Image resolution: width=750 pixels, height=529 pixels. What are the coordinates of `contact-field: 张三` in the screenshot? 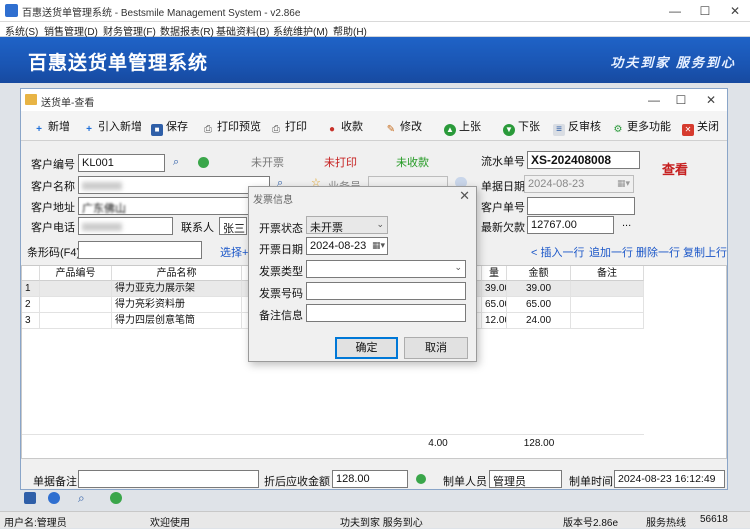 It's located at (233, 226).